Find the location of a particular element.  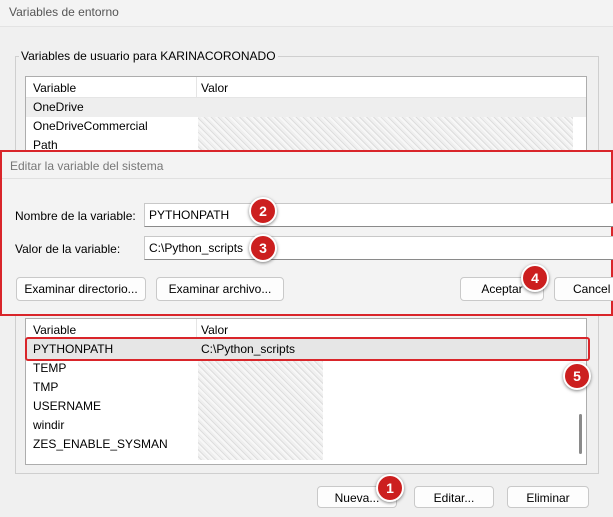

annotation-badge-2: 2 is located at coordinates (263, 211).